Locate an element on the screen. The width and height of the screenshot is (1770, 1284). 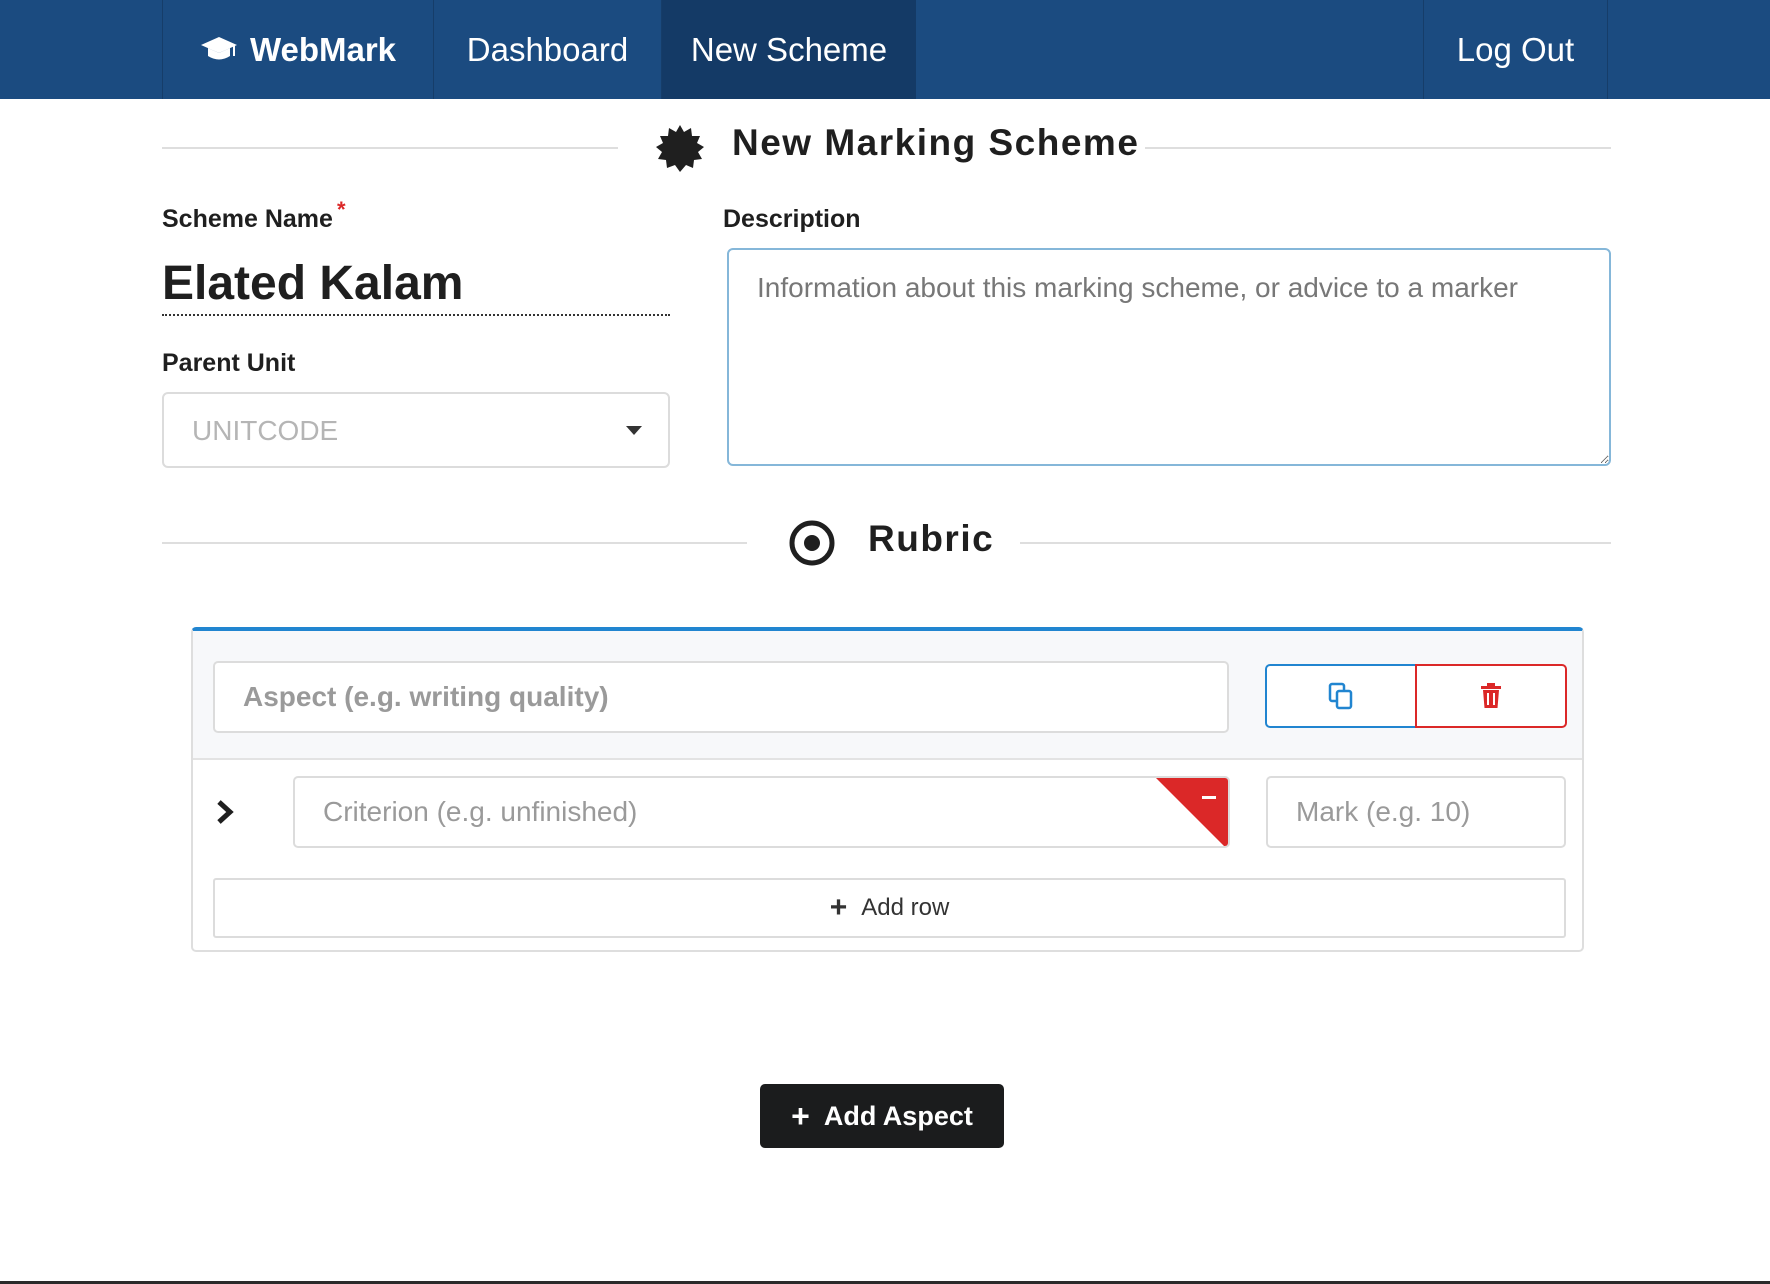
page-title: New Marking Scheme is located at coordinates (936, 142).